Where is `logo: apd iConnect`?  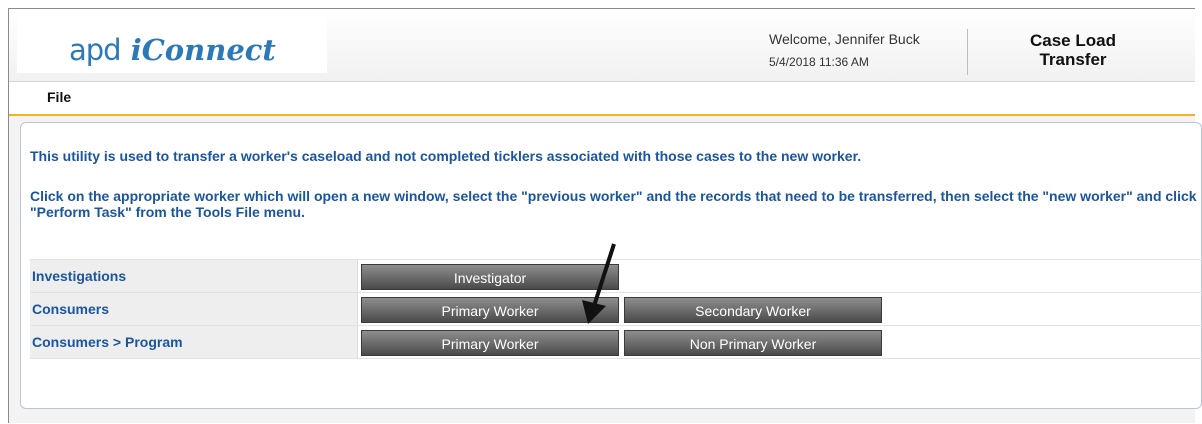
logo: apd iConnect is located at coordinates (172, 50).